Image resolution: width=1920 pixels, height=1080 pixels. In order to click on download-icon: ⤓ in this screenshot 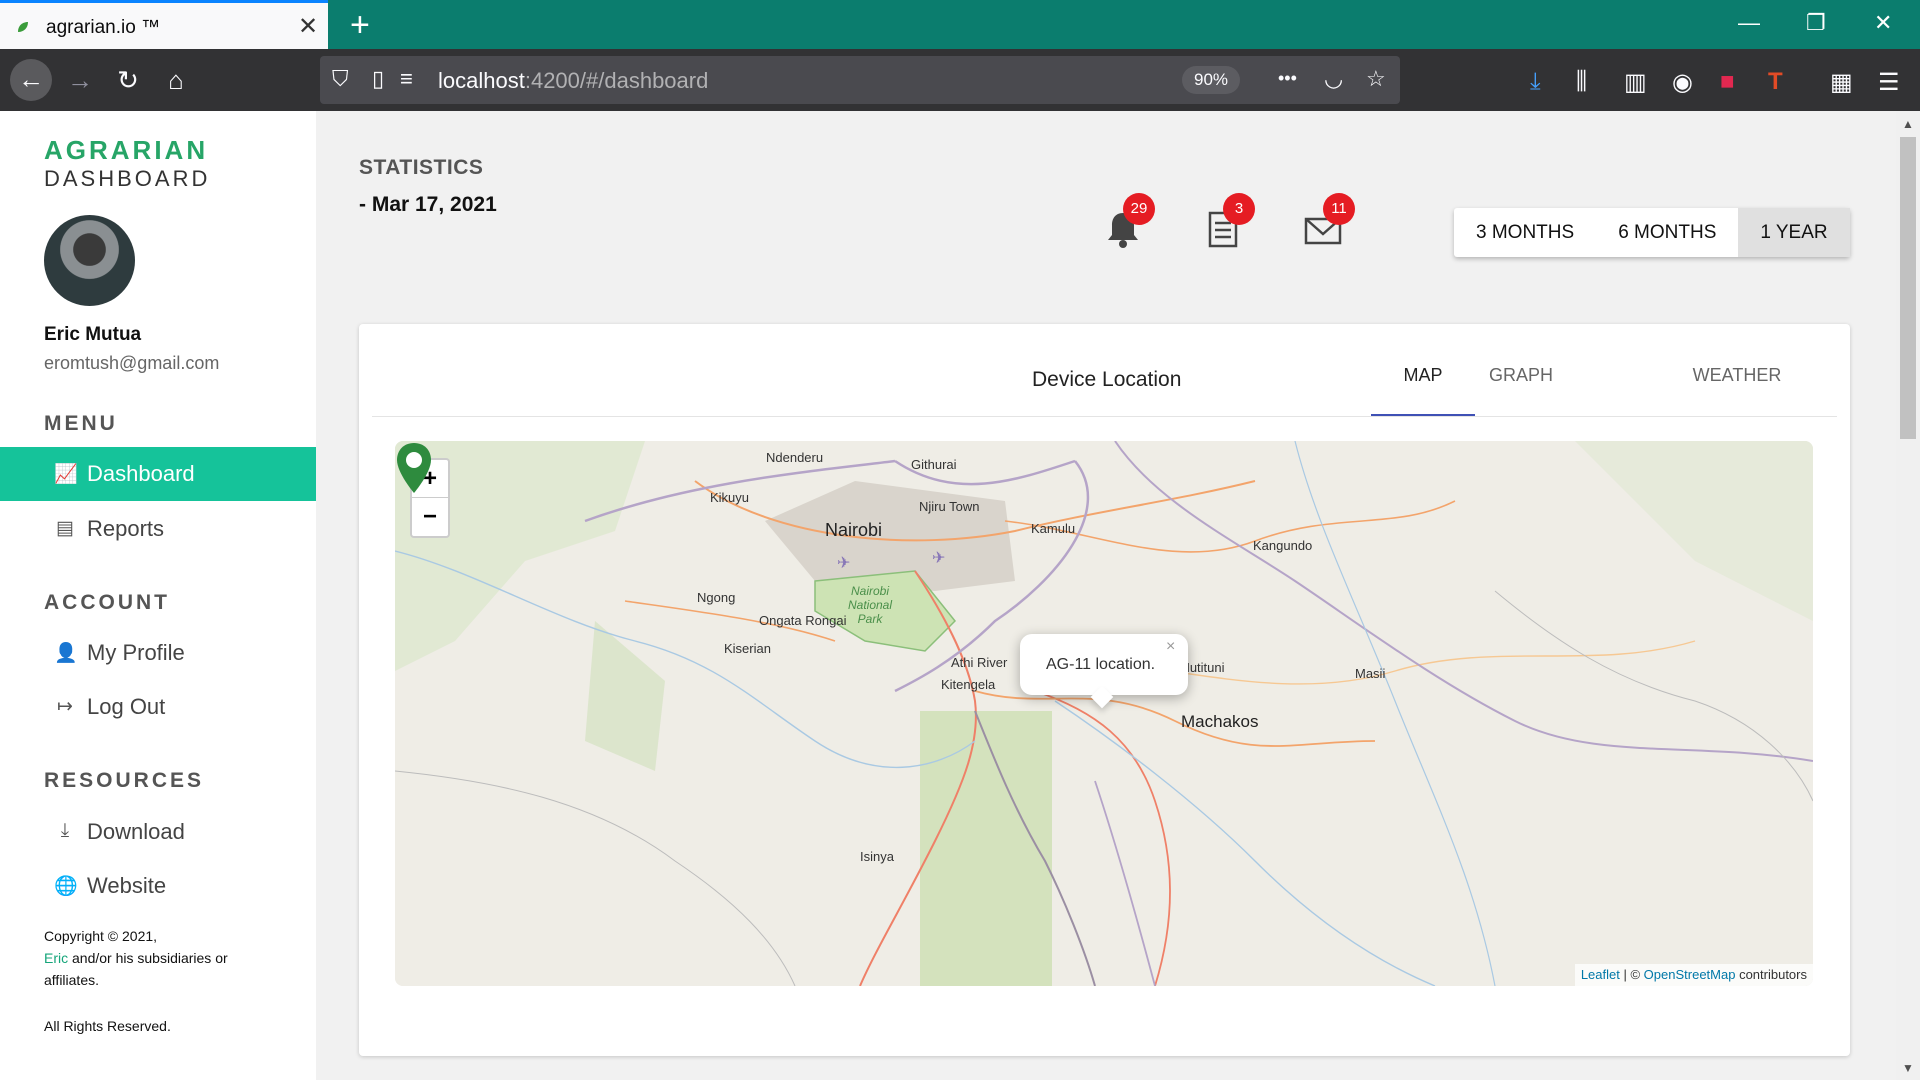, I will do `click(65, 830)`.